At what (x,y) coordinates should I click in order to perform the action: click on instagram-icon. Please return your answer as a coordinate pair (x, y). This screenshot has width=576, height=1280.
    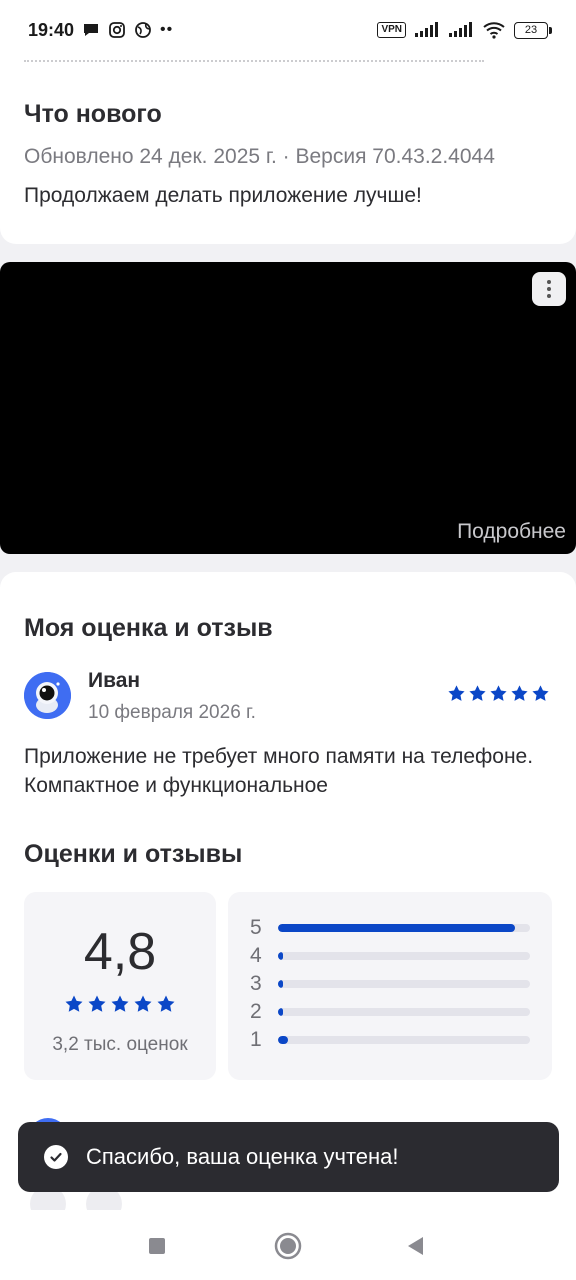
    Looking at the image, I should click on (117, 30).